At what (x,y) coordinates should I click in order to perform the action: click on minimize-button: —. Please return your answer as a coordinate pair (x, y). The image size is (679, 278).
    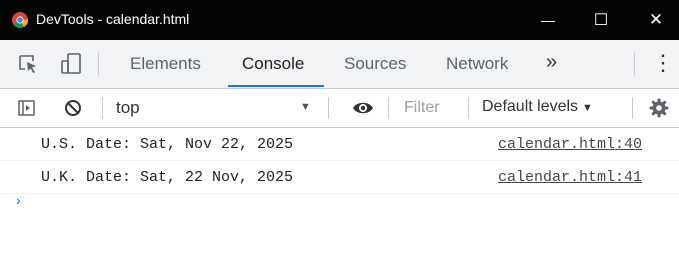
    Looking at the image, I should click on (548, 20).